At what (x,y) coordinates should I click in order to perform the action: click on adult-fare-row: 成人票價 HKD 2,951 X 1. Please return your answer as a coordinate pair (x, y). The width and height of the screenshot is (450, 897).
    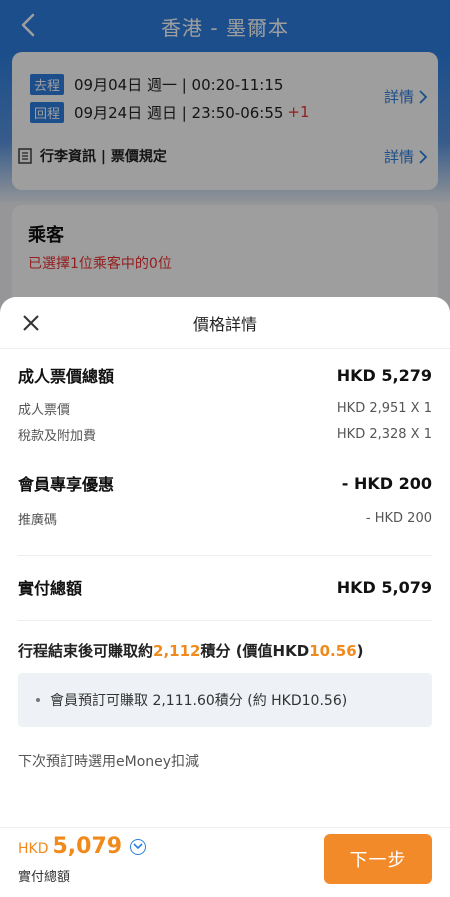
    Looking at the image, I should click on (225, 408).